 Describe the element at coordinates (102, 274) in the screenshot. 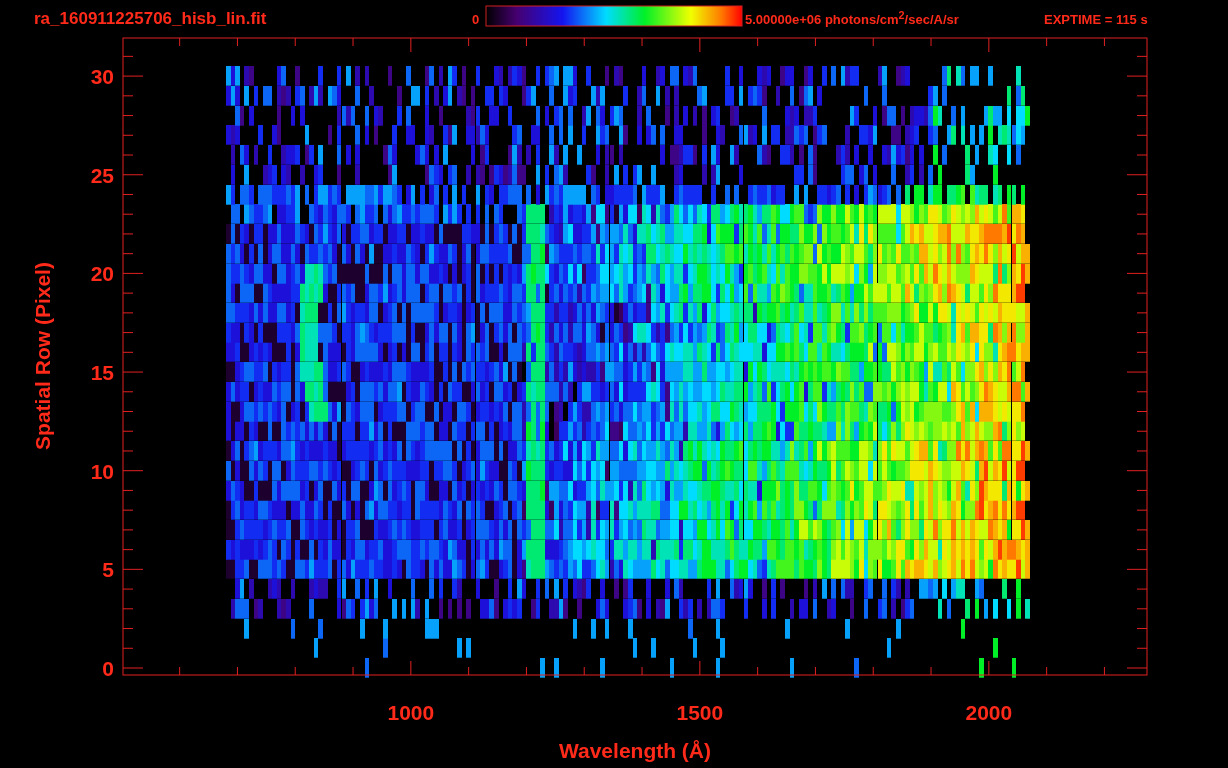

I see `y-tick-label: 20` at that location.